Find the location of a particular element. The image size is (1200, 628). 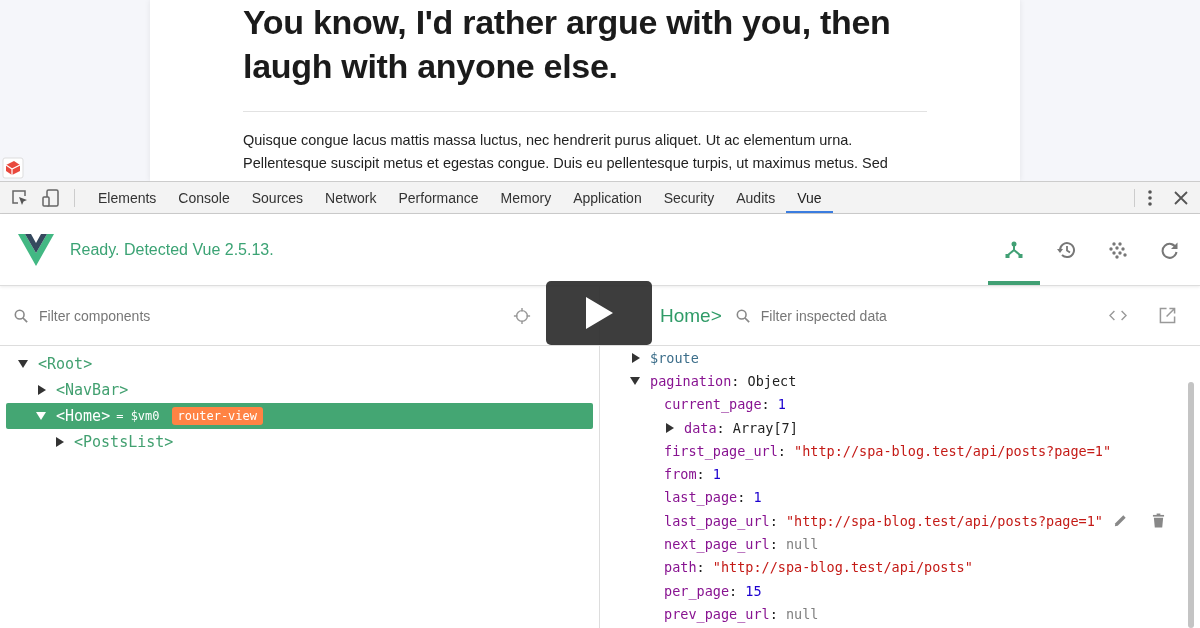

vue-logo is located at coordinates (36, 249).